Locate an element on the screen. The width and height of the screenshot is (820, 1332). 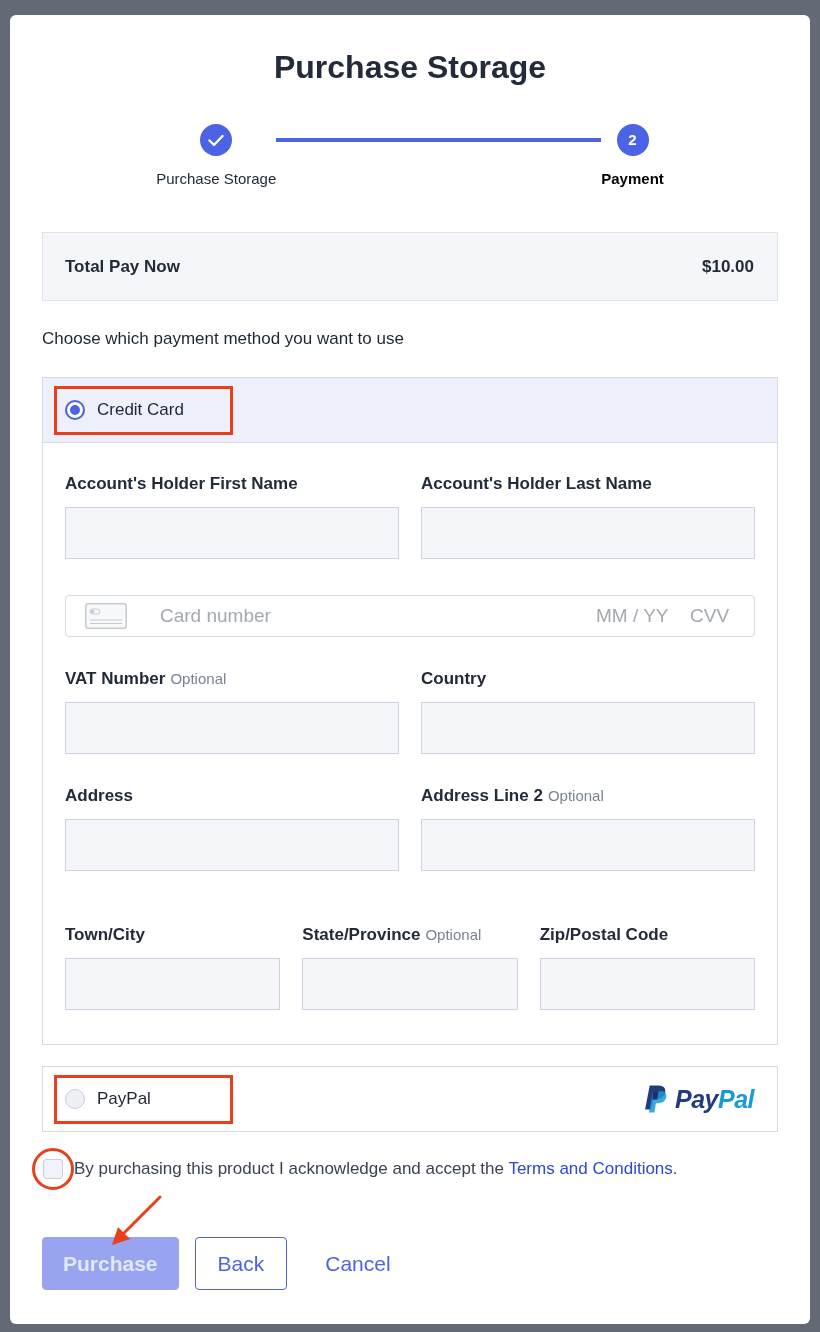
card-icon is located at coordinates (106, 616).